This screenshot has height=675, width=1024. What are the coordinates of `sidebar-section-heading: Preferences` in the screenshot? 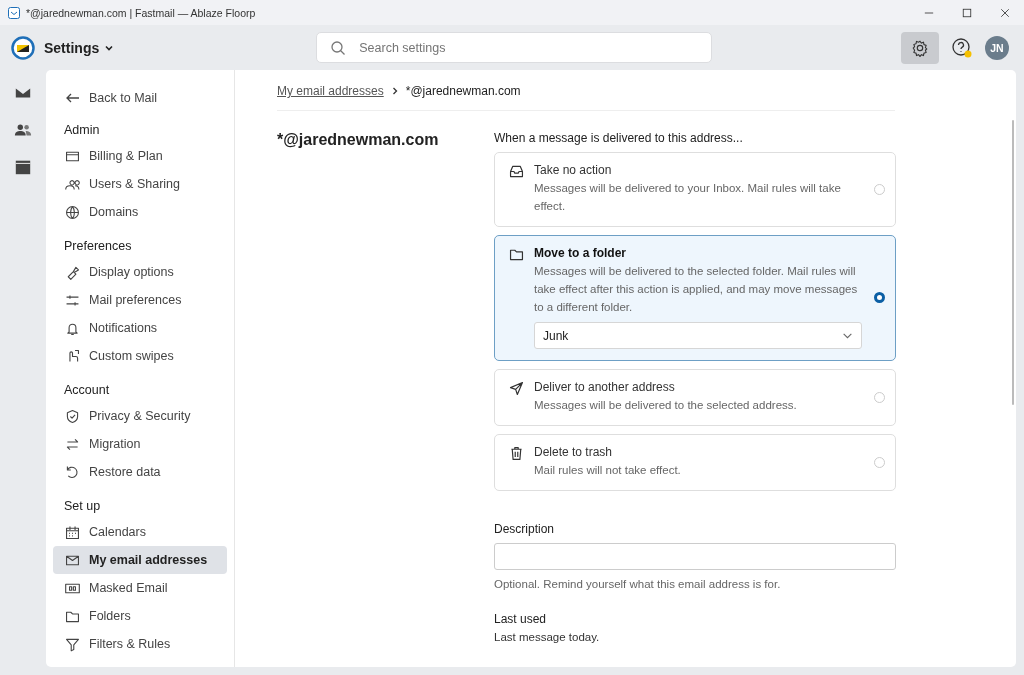 It's located at (98, 246).